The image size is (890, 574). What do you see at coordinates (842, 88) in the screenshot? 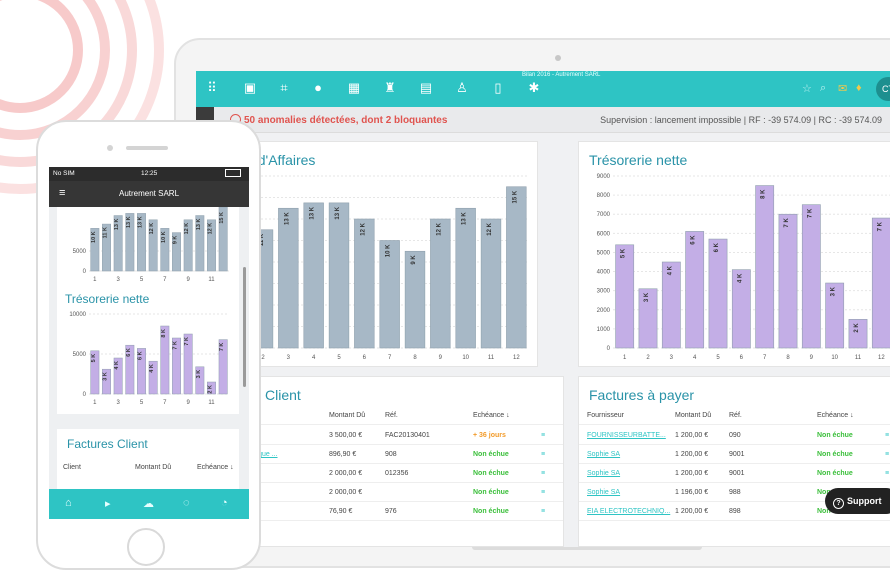
I see `mail-icon: ✉` at bounding box center [842, 88].